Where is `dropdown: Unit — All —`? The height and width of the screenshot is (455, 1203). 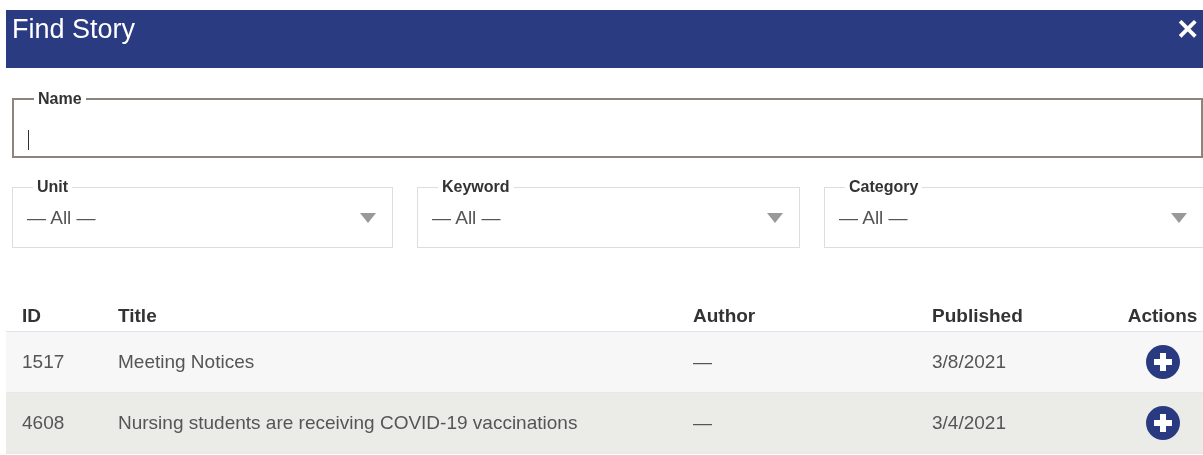
dropdown: Unit — All — is located at coordinates (202, 213).